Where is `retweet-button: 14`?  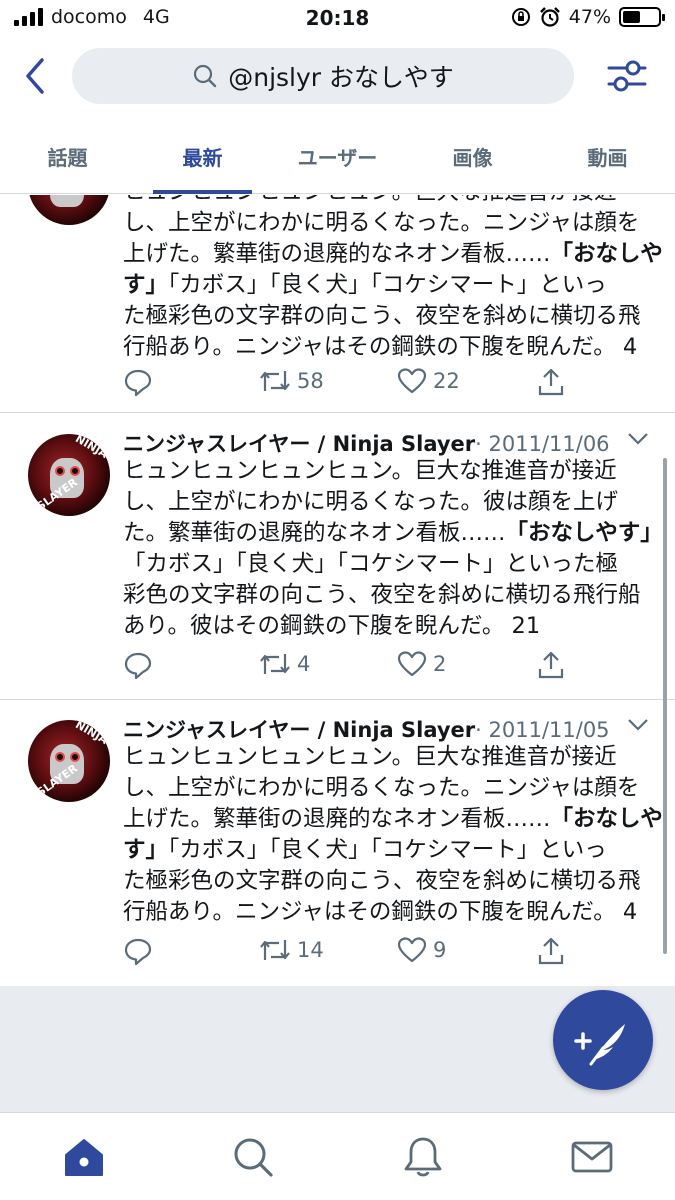 retweet-button: 14 is located at coordinates (291, 950).